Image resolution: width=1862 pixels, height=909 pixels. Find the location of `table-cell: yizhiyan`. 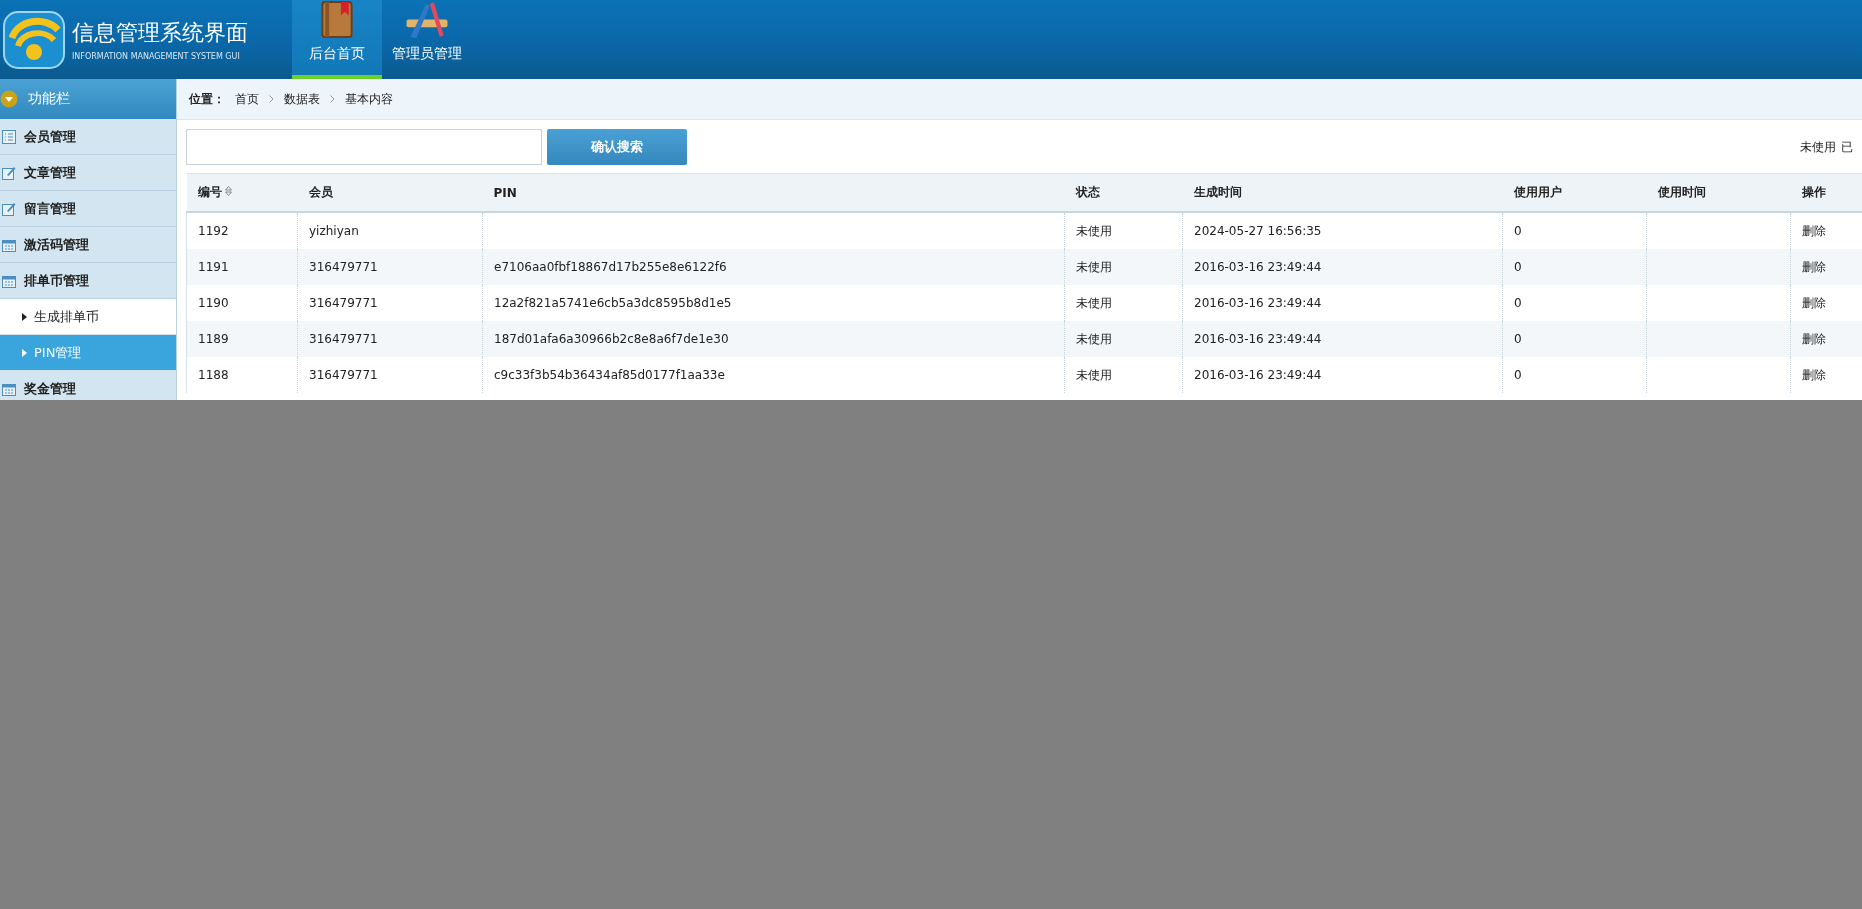

table-cell: yizhiyan is located at coordinates (334, 231).